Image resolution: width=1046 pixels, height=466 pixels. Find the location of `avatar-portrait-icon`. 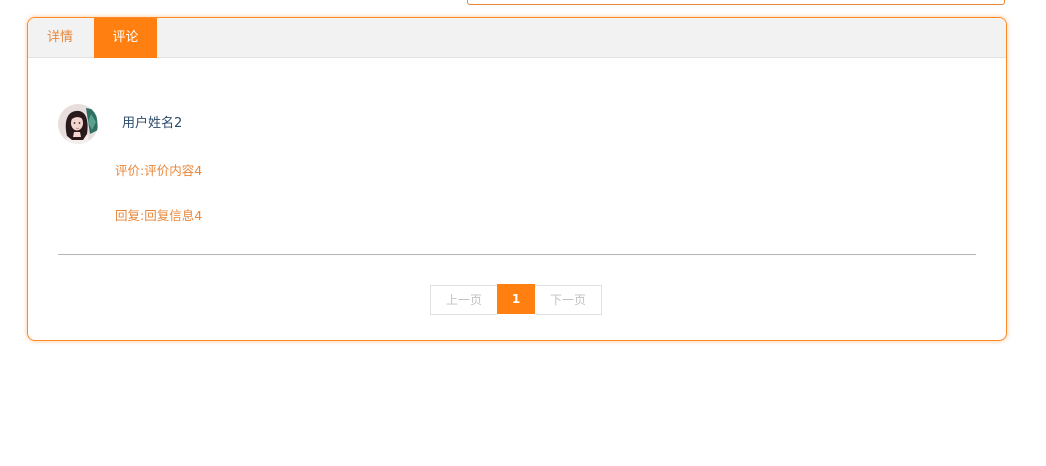

avatar-portrait-icon is located at coordinates (78, 124).